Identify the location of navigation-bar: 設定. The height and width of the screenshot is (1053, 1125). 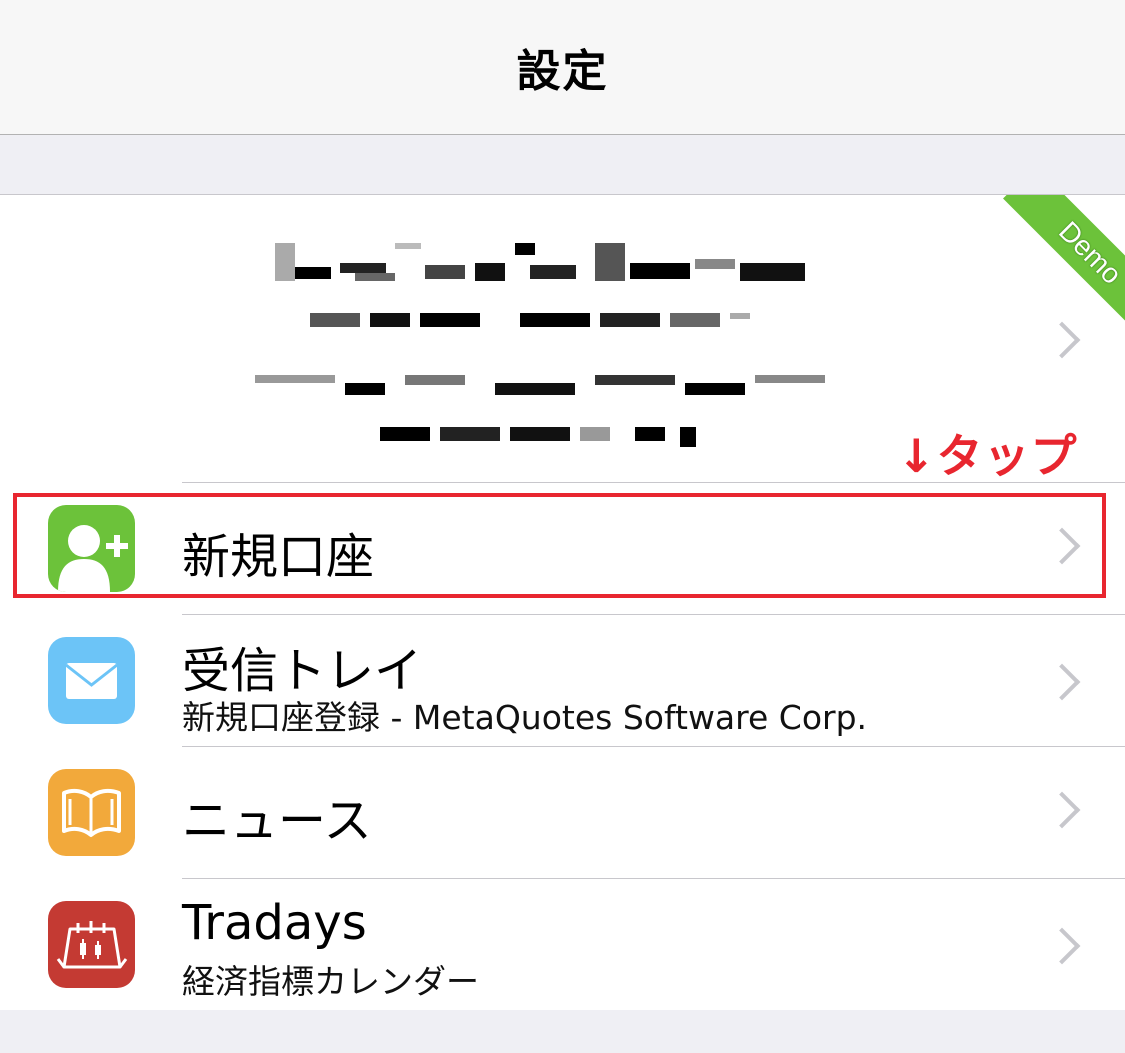
(562, 67).